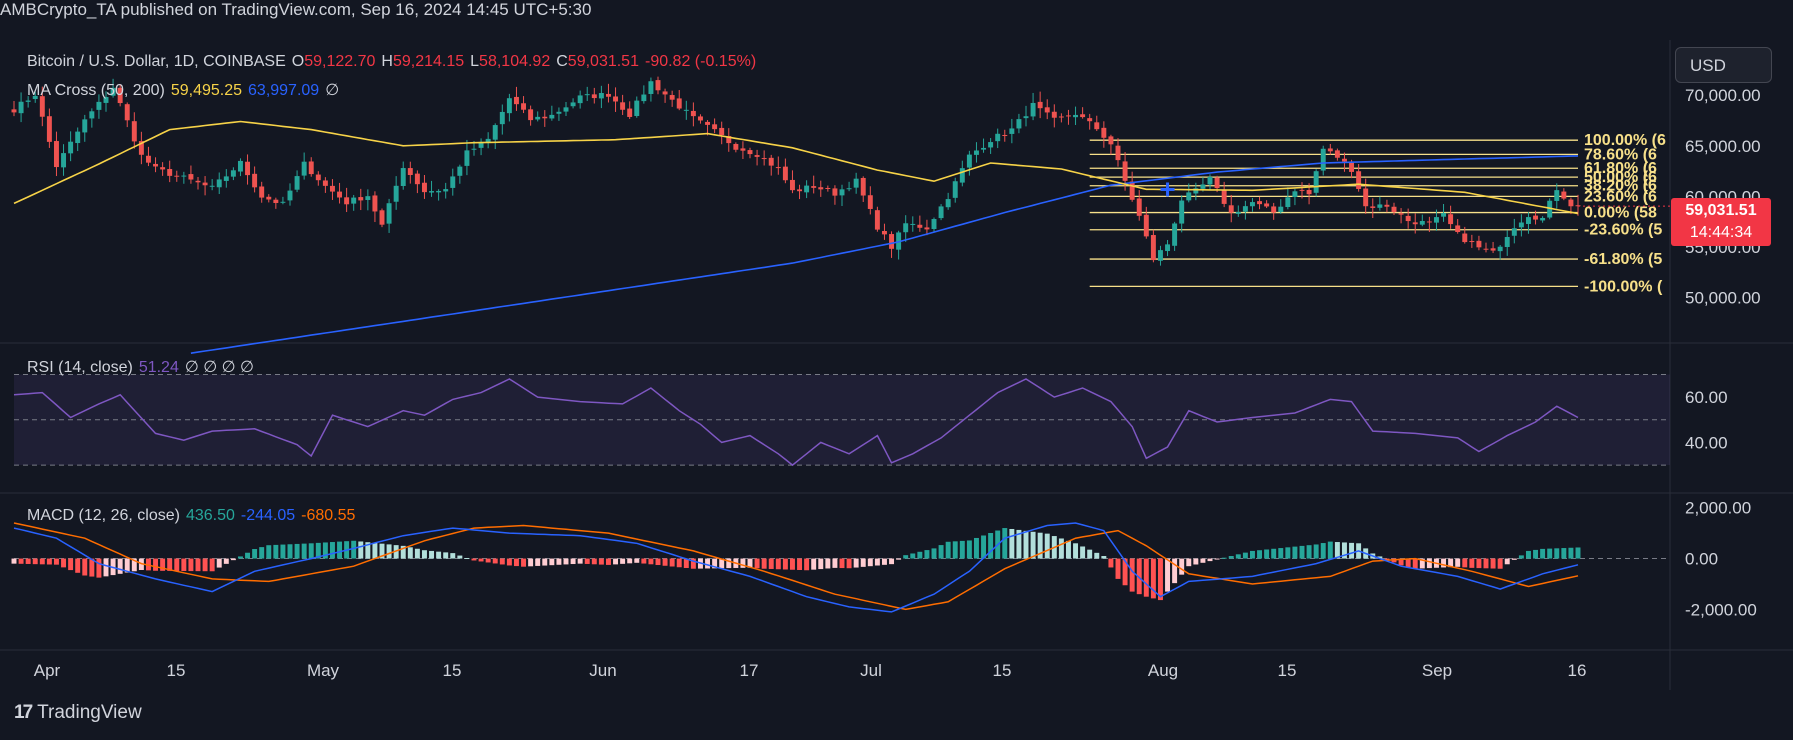 The width and height of the screenshot is (1793, 740). What do you see at coordinates (562, 61) in the screenshot?
I see `close-label: C` at bounding box center [562, 61].